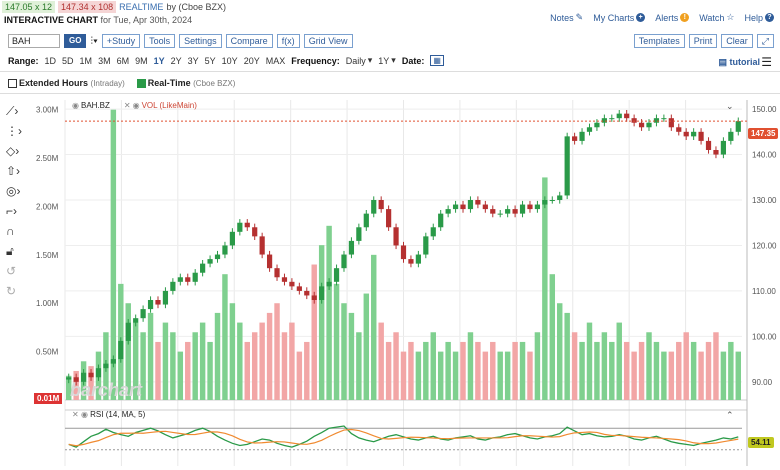 Image resolution: width=780 pixels, height=470 pixels. What do you see at coordinates (761, 442) in the screenshot?
I see `rsi-value-tag: 54.11` at bounding box center [761, 442].